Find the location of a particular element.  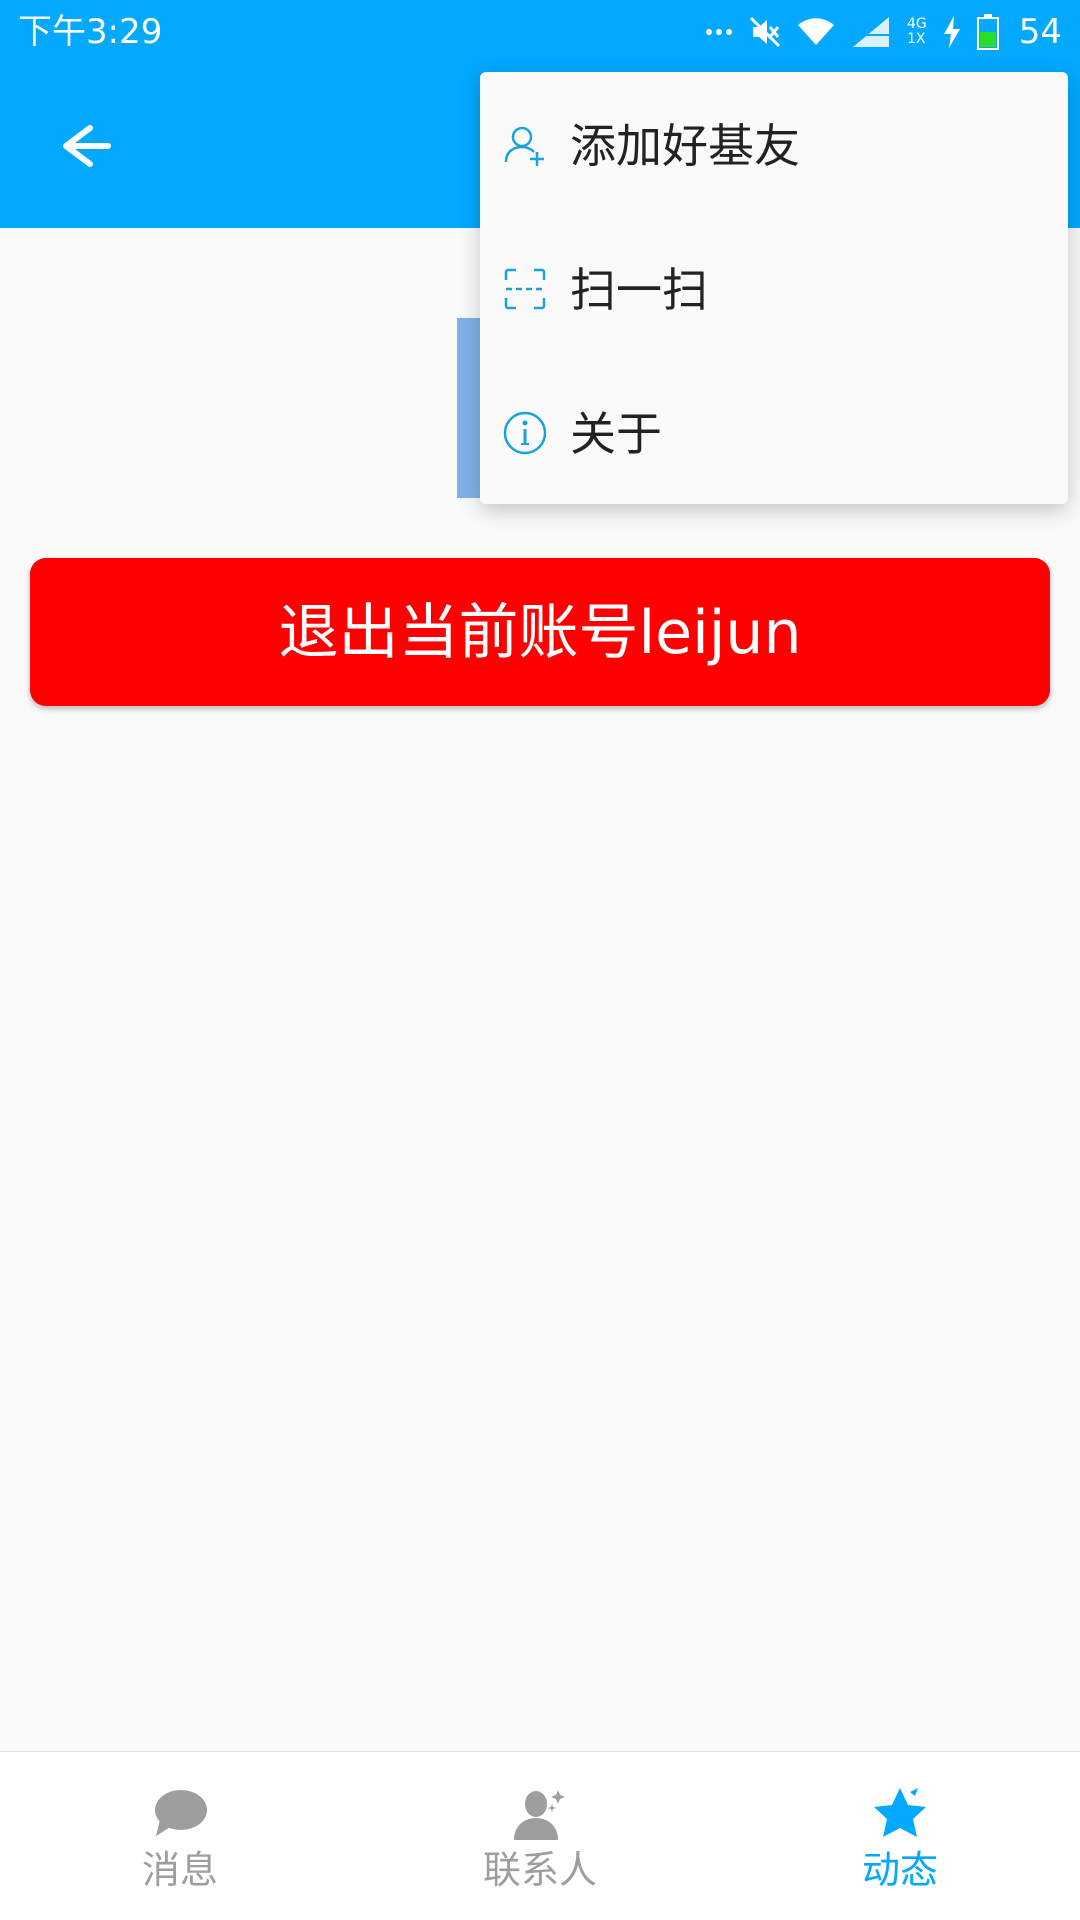

tab-messages: 消息 is located at coordinates (180, 1836).